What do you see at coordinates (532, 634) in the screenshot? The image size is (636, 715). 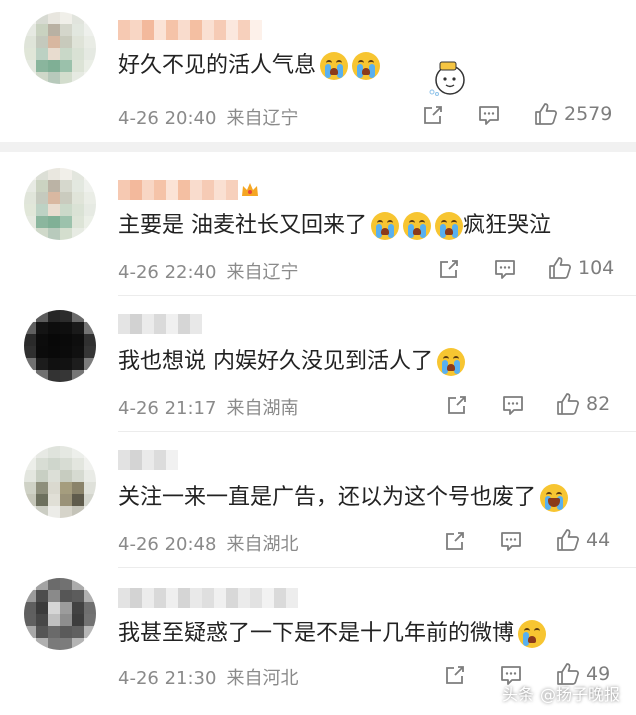 I see `sad-emoji-icon` at bounding box center [532, 634].